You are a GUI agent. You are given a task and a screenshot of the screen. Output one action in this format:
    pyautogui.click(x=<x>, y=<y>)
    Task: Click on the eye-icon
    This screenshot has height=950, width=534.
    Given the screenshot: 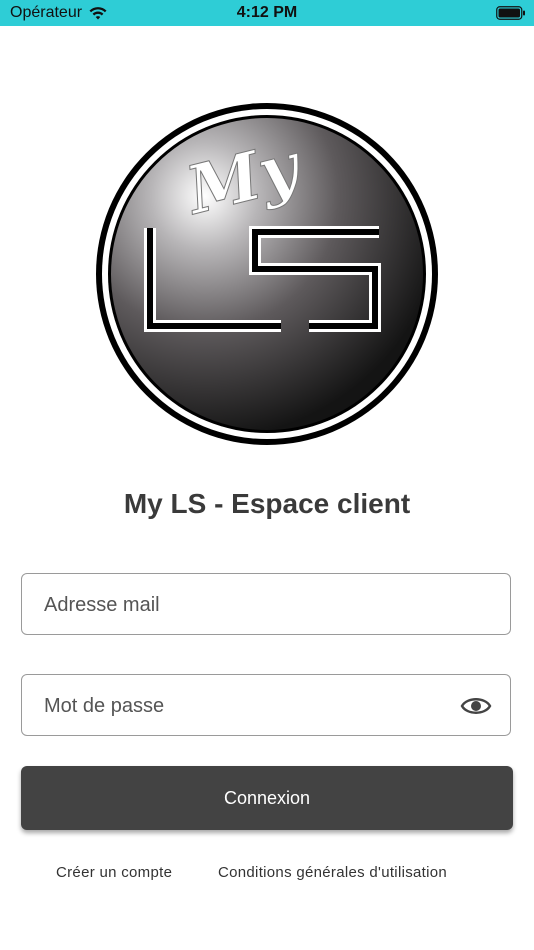 What is the action you would take?
    pyautogui.click(x=476, y=706)
    